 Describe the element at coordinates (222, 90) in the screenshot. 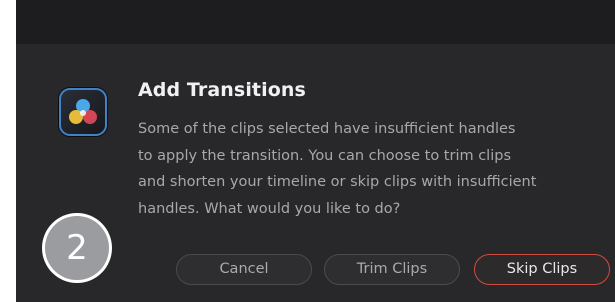

I see `dialog-title: Add Transitions` at that location.